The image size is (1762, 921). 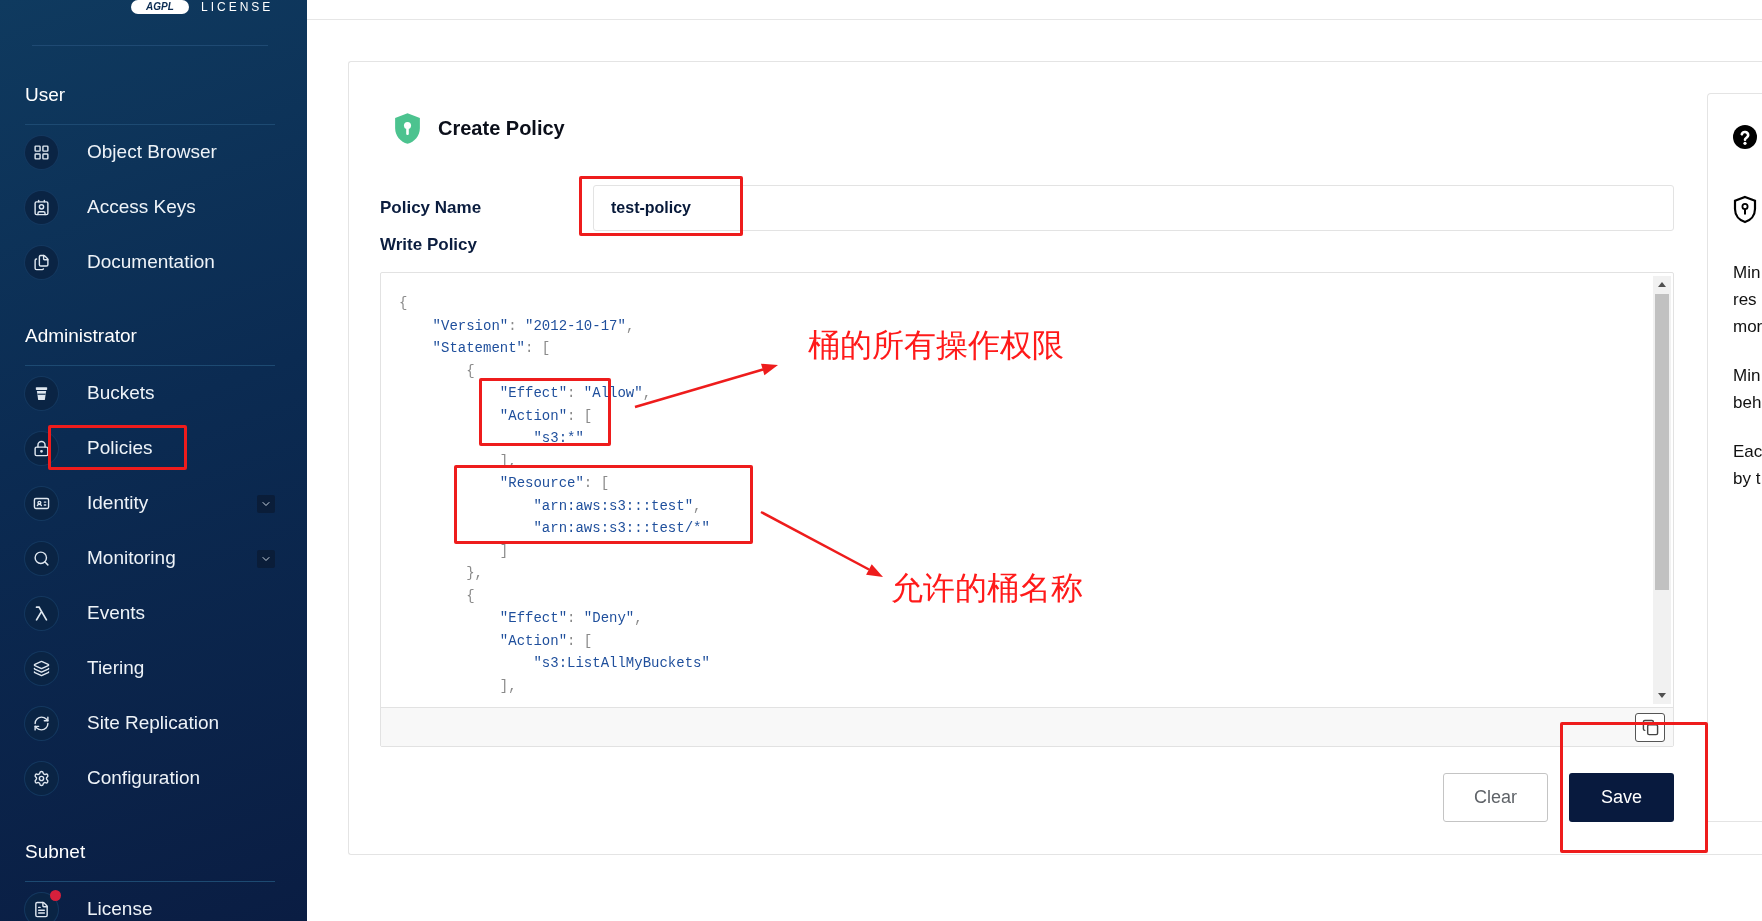 I want to click on annotation-text: 桶的所有操作权限, so click(x=936, y=345).